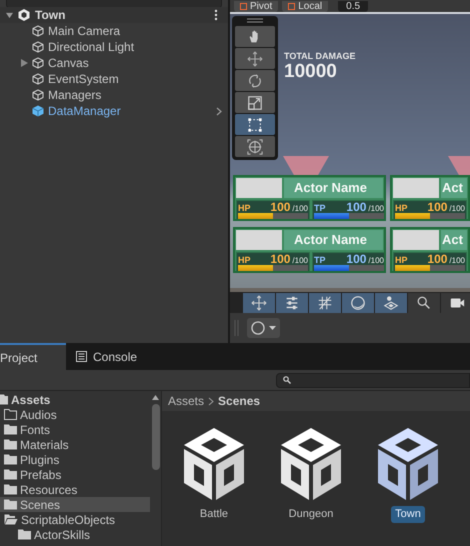 This screenshot has width=470, height=546. What do you see at coordinates (311, 514) in the screenshot?
I see `asset-label: Dungeon` at bounding box center [311, 514].